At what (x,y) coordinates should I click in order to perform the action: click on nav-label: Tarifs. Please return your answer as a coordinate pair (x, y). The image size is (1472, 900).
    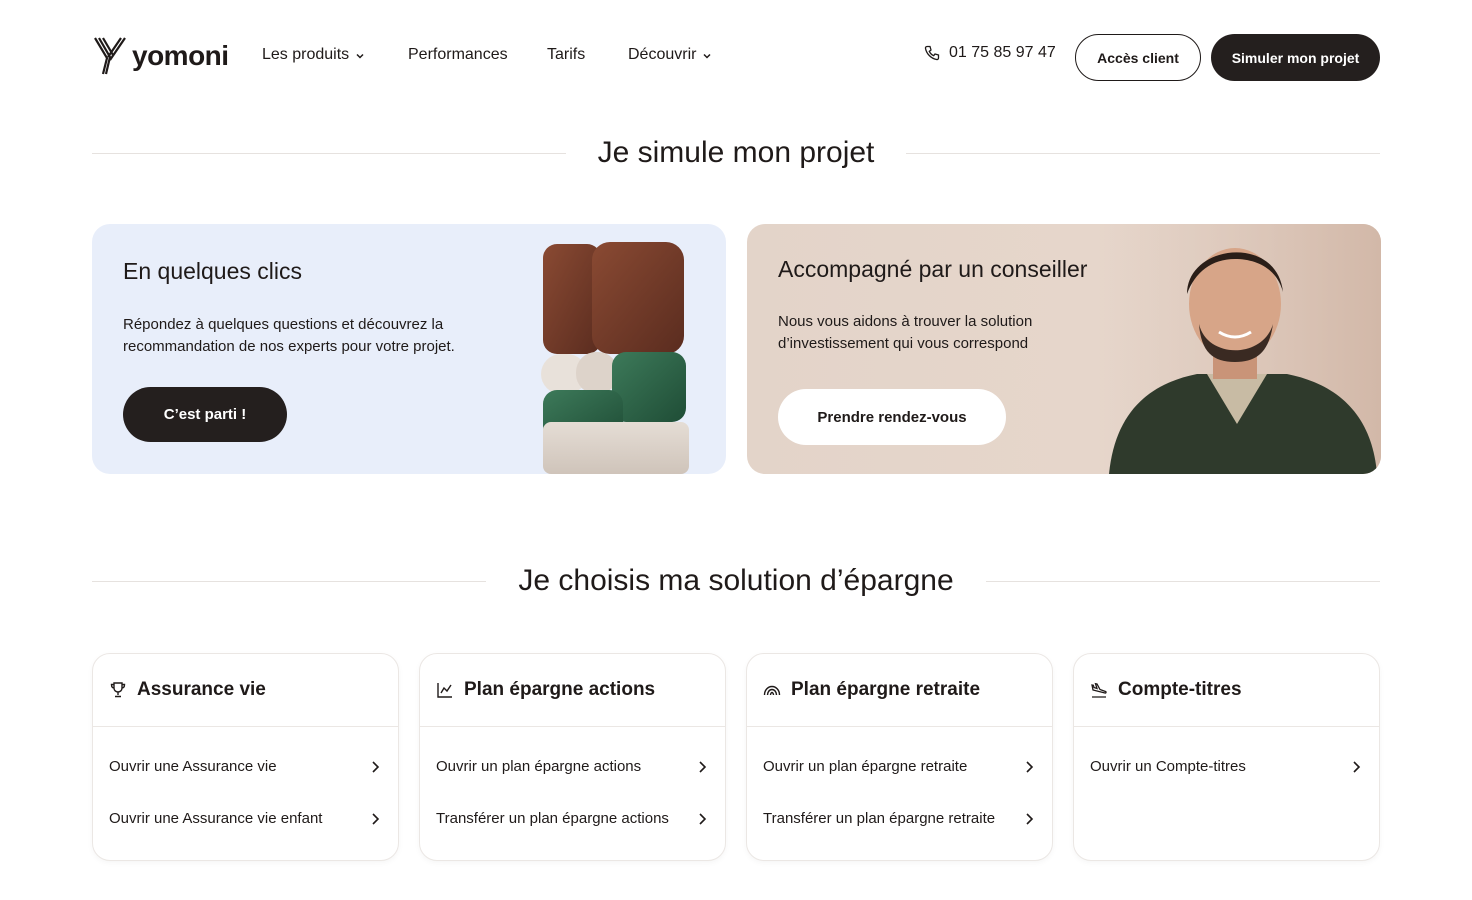
    Looking at the image, I should click on (566, 54).